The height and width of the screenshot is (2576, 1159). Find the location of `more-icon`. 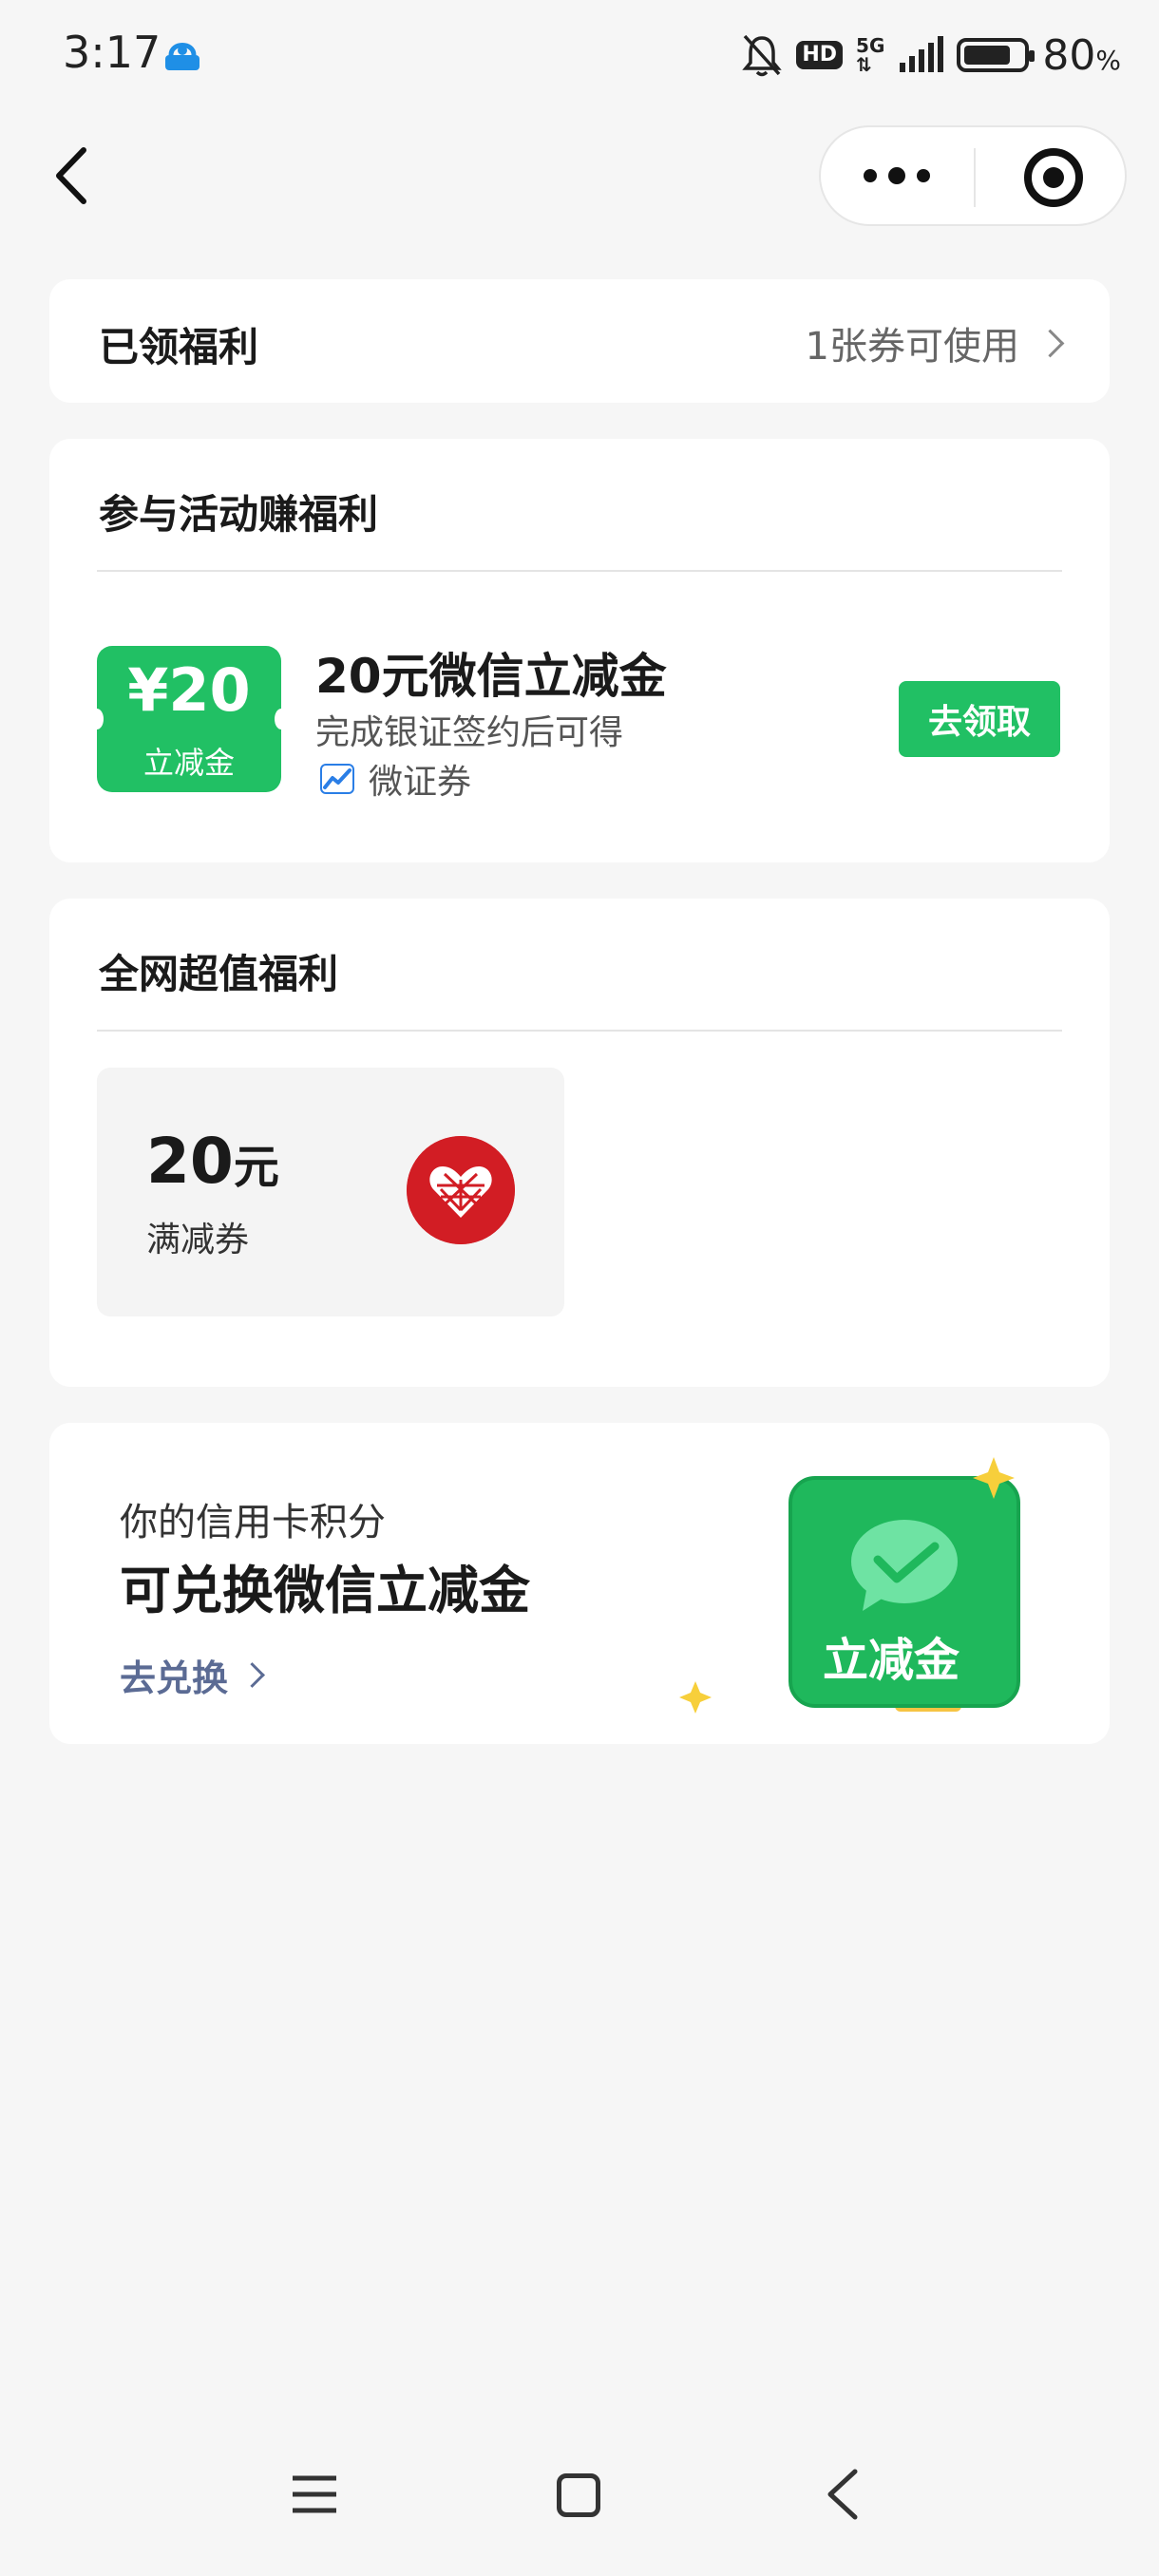

more-icon is located at coordinates (897, 175).